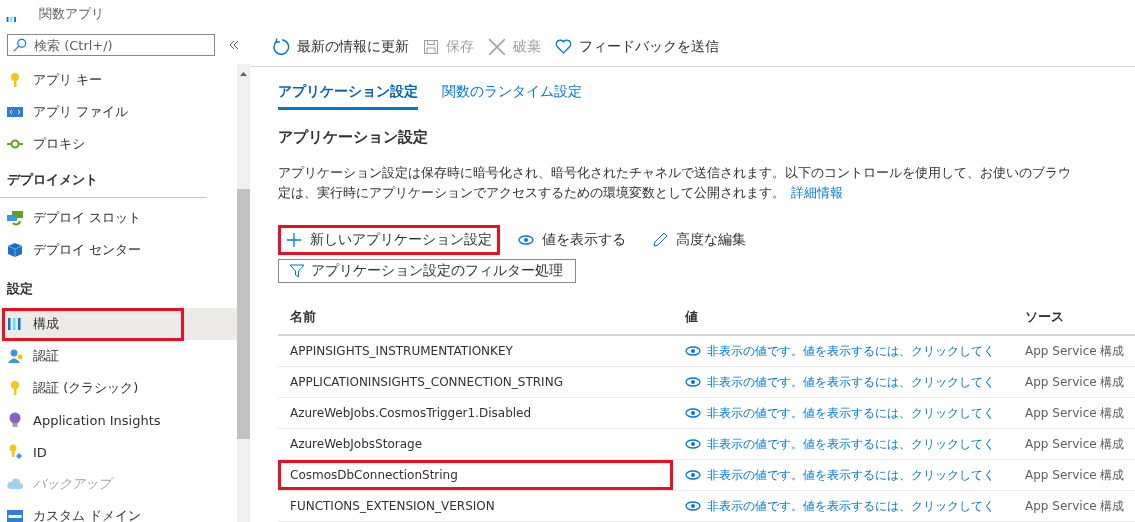  I want to click on table-cell: APPINSIGHTS_INSTRUMENTATIONKEY, so click(475, 351).